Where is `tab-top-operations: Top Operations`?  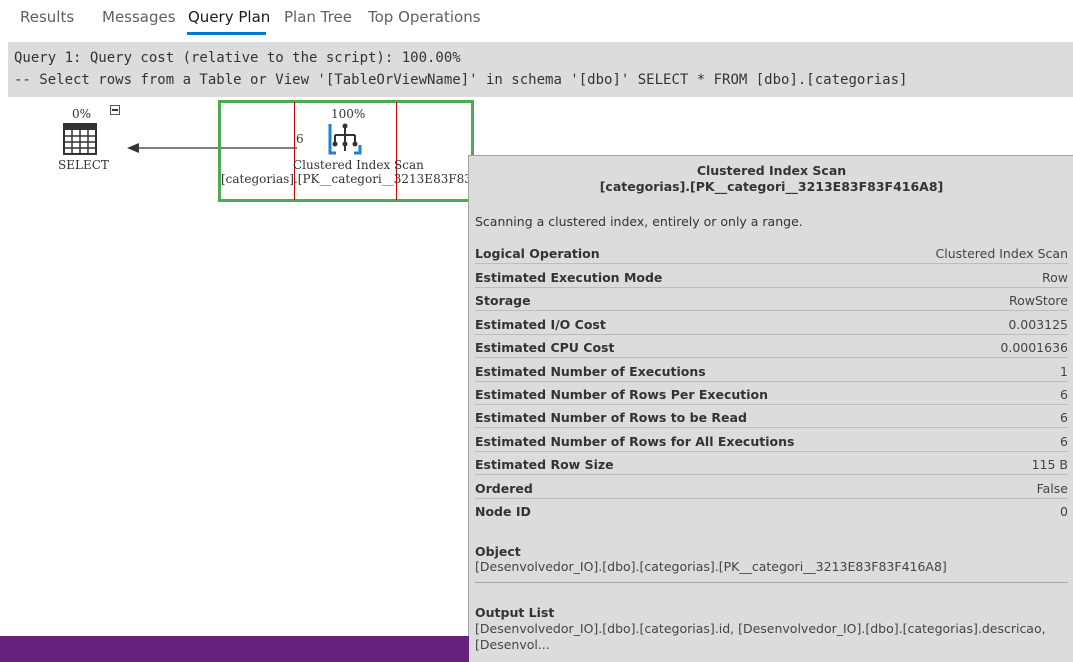 tab-top-operations: Top Operations is located at coordinates (424, 17).